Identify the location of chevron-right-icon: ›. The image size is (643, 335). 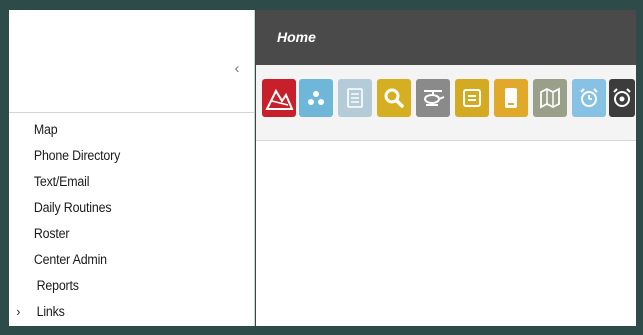
(18, 311).